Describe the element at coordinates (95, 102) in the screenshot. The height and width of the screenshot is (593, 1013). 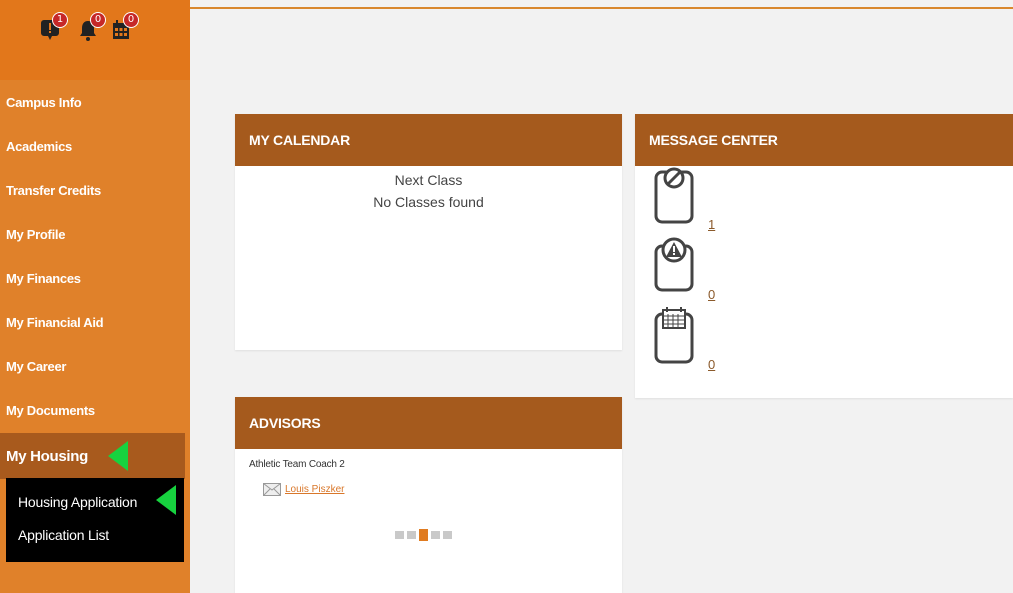
I see `nav-item-campus-info: Campus Info` at that location.